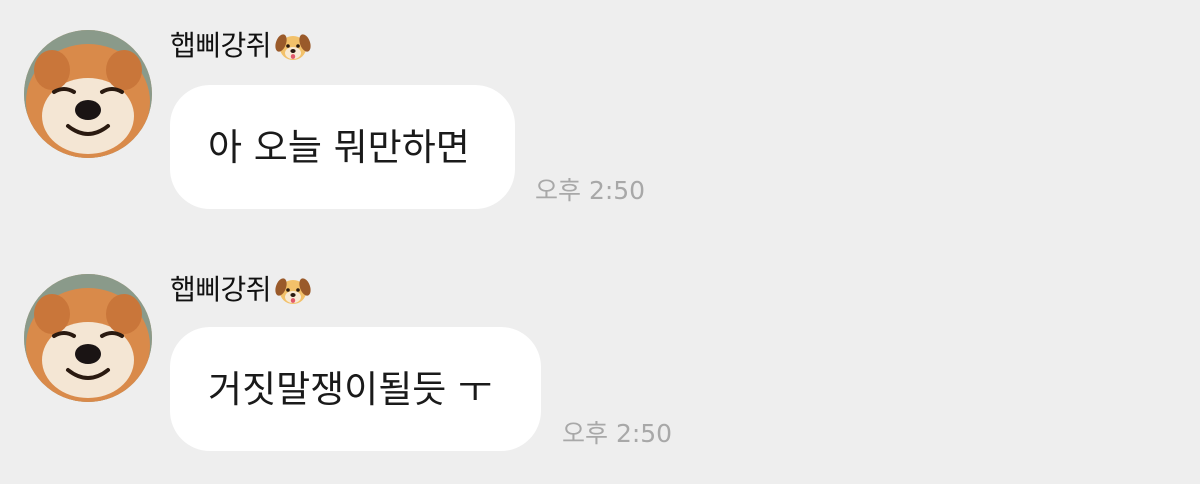 The width and height of the screenshot is (1200, 484). What do you see at coordinates (339, 147) in the screenshot?
I see `message-text: 아 오늘 뭐만하면` at bounding box center [339, 147].